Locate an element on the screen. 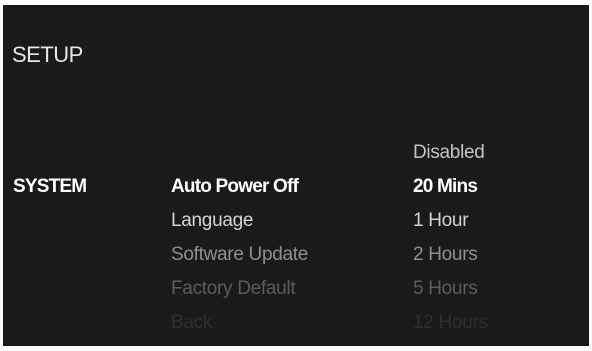 The image size is (592, 351). menu-item-language: Language is located at coordinates (212, 221).